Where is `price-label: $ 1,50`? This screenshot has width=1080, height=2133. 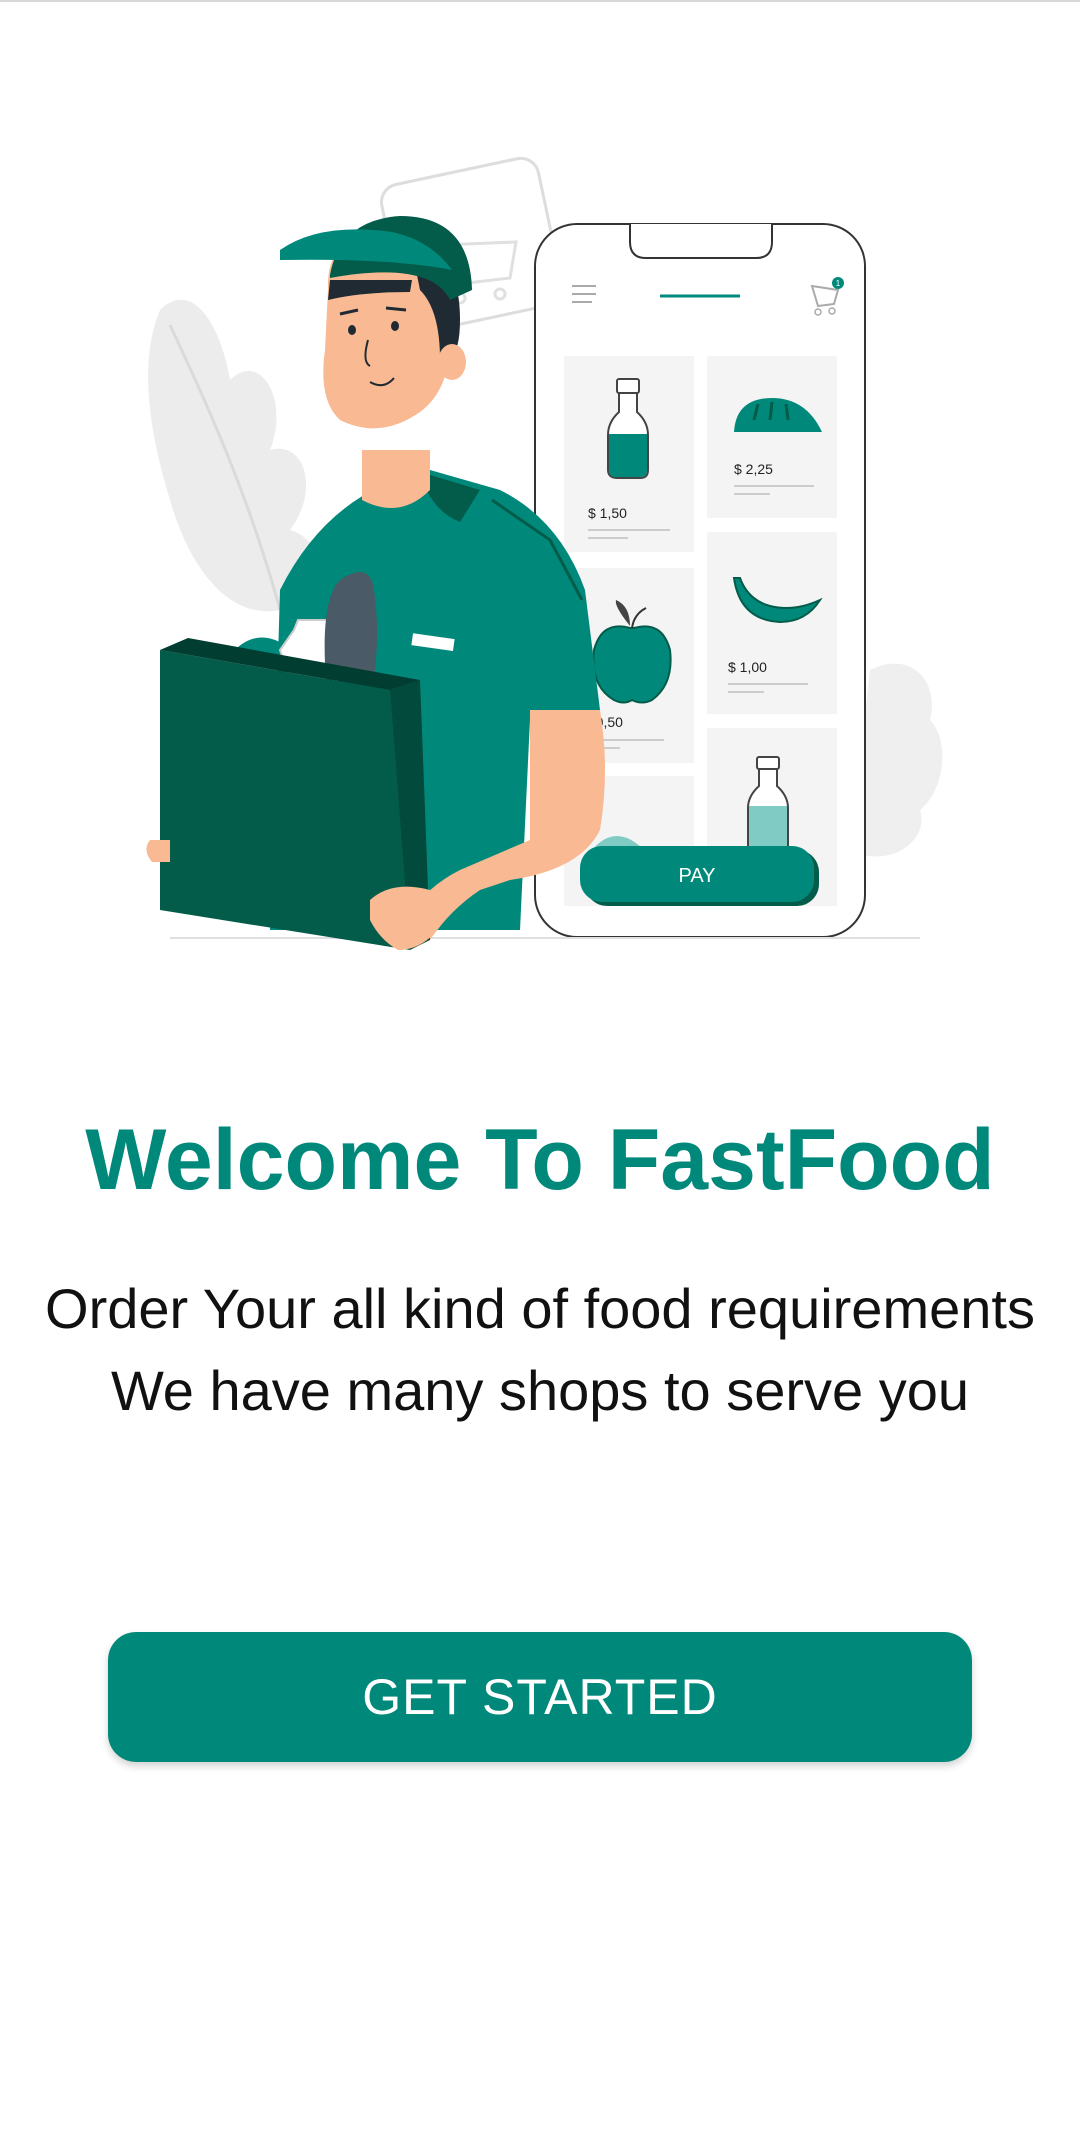
price-label: $ 1,50 is located at coordinates (607, 513).